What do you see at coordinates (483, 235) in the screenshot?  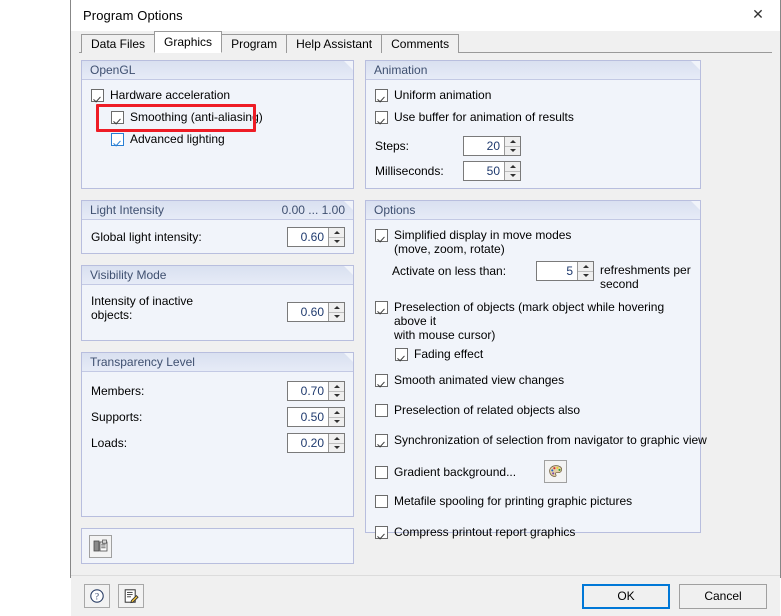 I see `simplified-line1: Simplified display in move modes` at bounding box center [483, 235].